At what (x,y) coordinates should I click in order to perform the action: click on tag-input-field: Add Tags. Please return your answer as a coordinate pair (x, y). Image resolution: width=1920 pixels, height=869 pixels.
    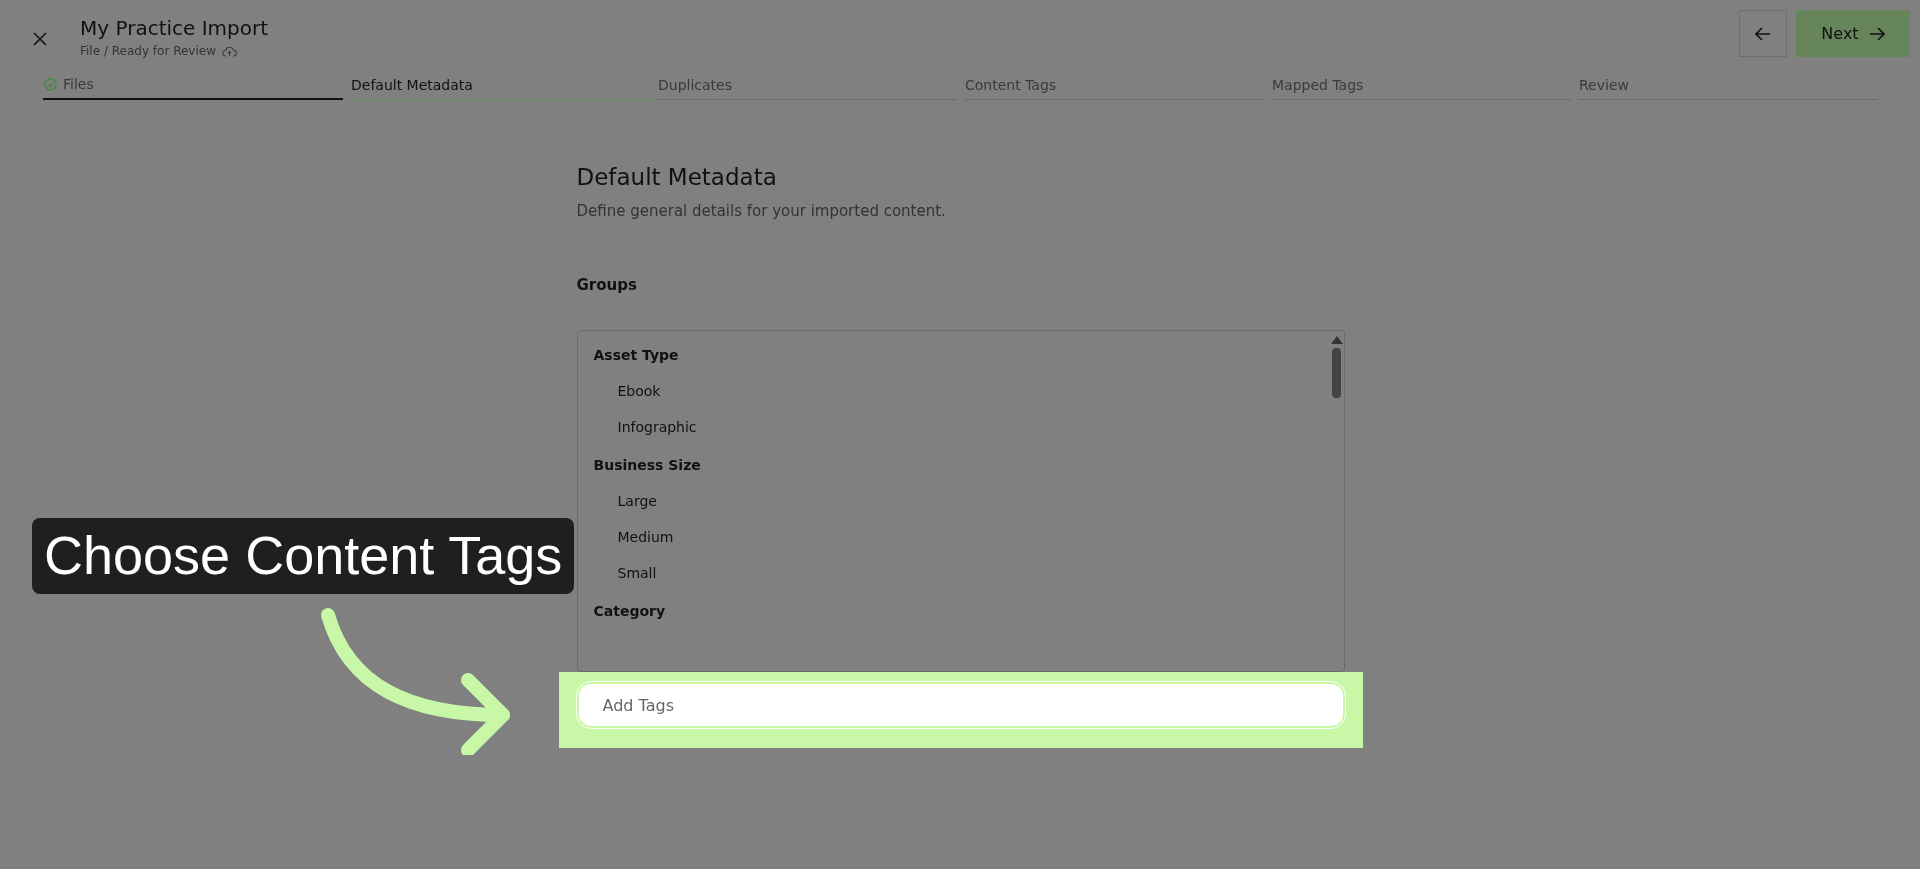
    Looking at the image, I should click on (960, 705).